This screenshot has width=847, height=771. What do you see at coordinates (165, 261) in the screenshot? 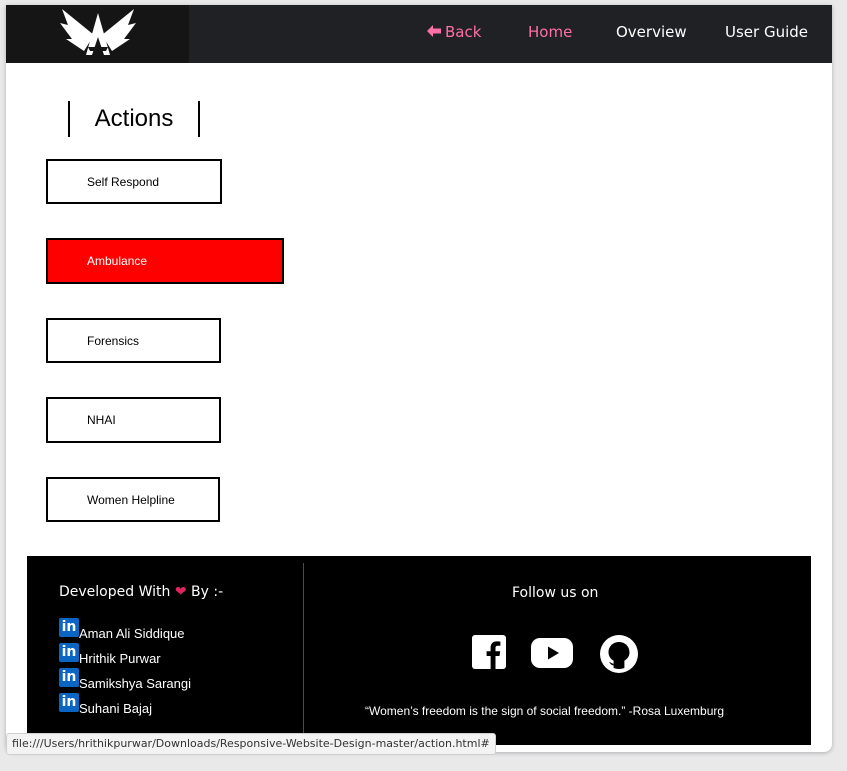
I see `ambulance-button: Ambulance` at bounding box center [165, 261].